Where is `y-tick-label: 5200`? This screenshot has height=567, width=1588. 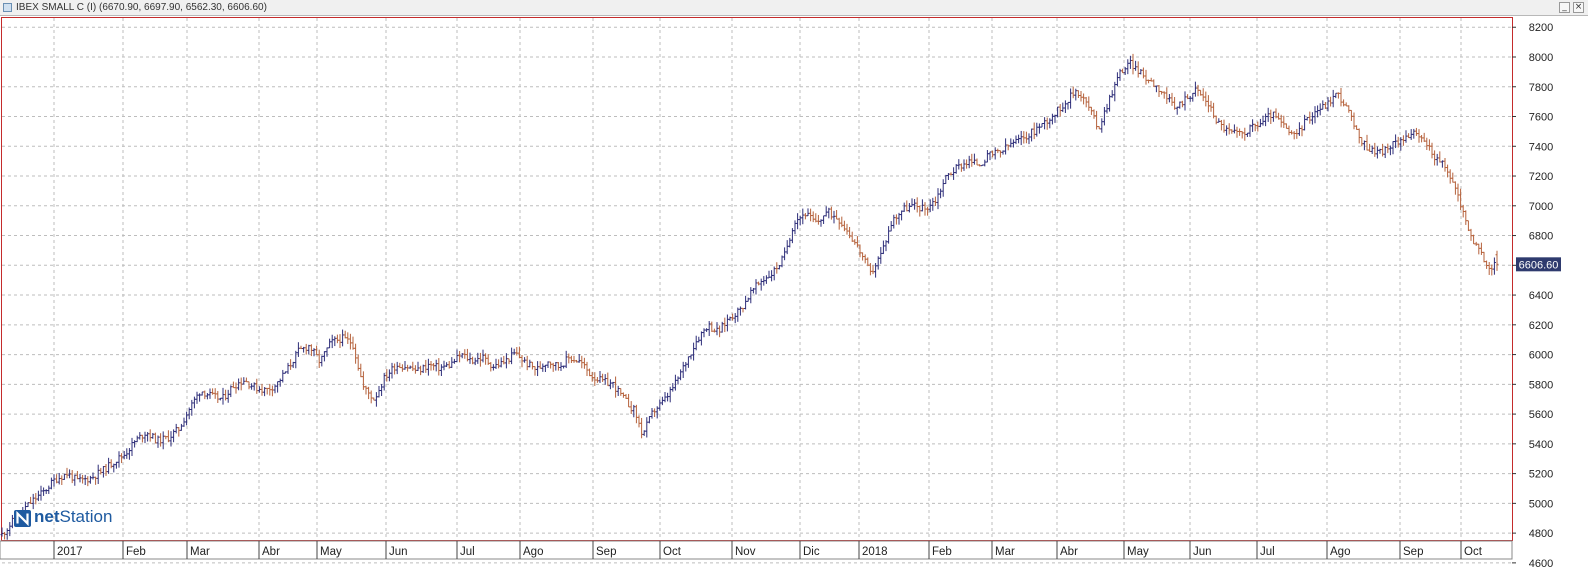
y-tick-label: 5200 is located at coordinates (1541, 475).